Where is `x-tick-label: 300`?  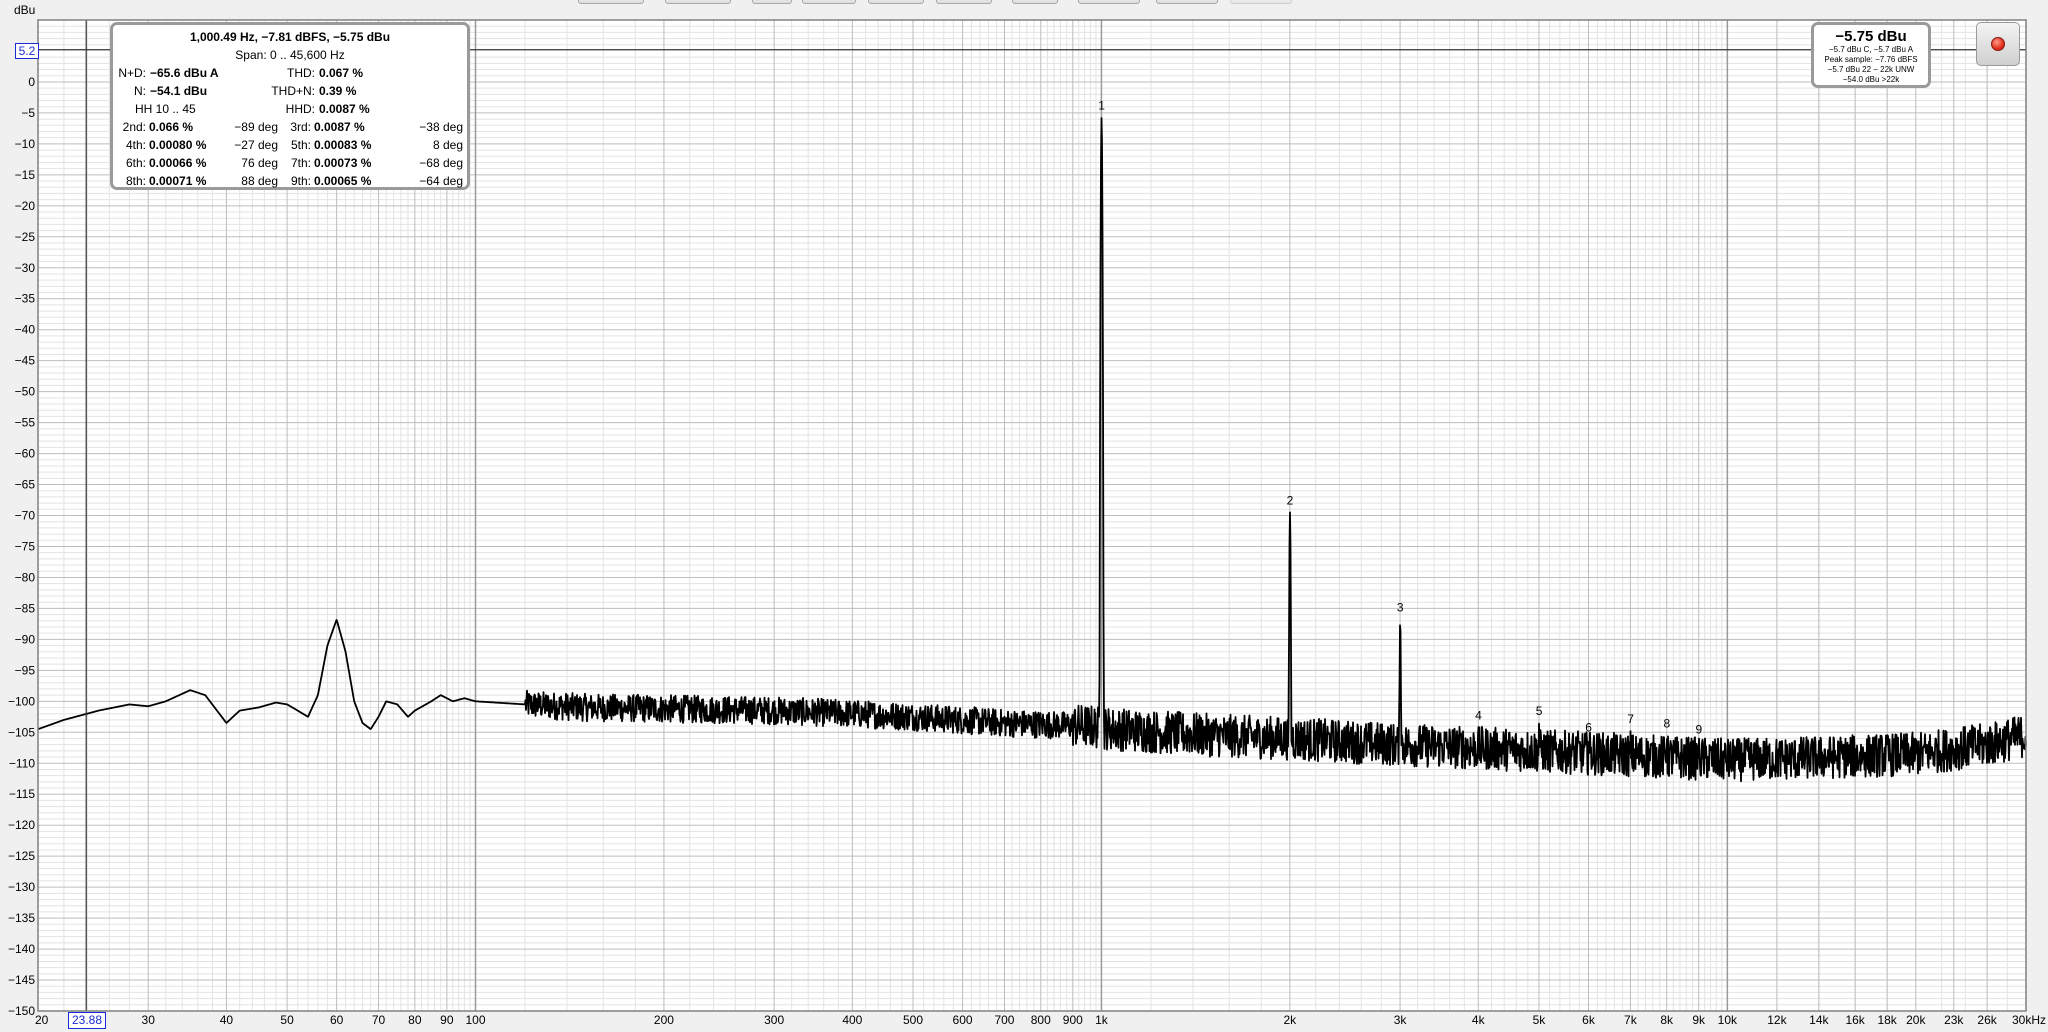
x-tick-label: 300 is located at coordinates (774, 1020).